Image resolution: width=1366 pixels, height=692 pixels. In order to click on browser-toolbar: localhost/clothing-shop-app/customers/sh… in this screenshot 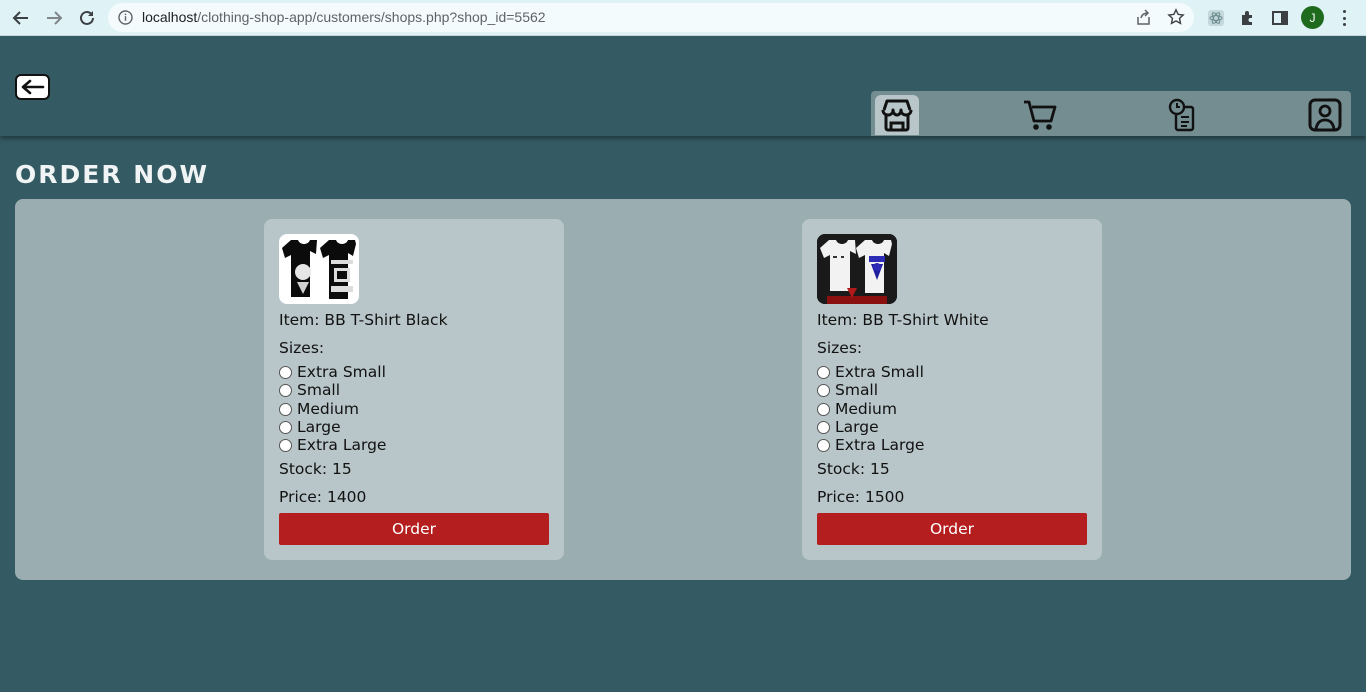, I will do `click(683, 18)`.